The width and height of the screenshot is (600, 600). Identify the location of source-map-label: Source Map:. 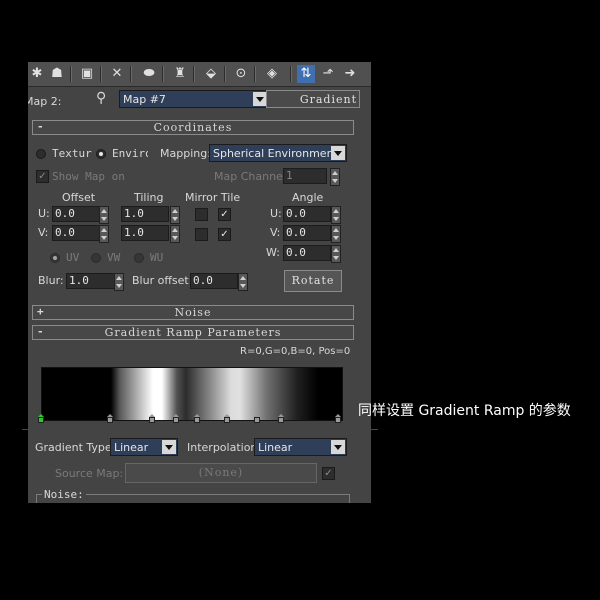
(89, 473).